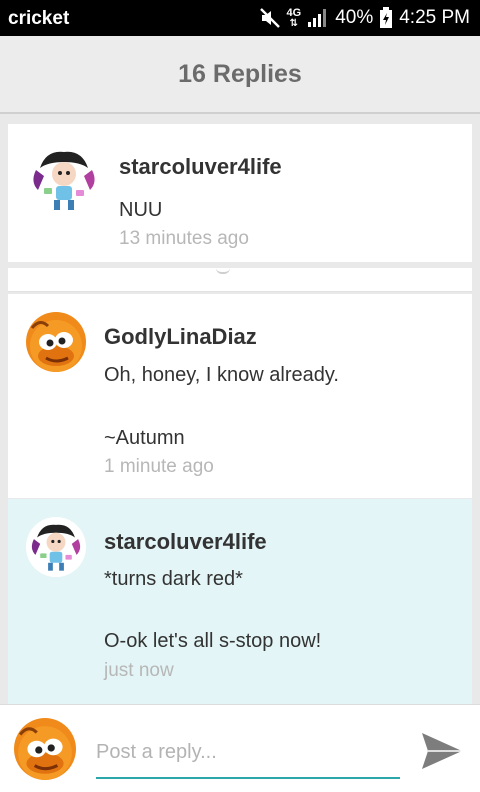 The height and width of the screenshot is (792, 480). I want to click on reply-timestamp: 13 minutes ago, so click(184, 238).